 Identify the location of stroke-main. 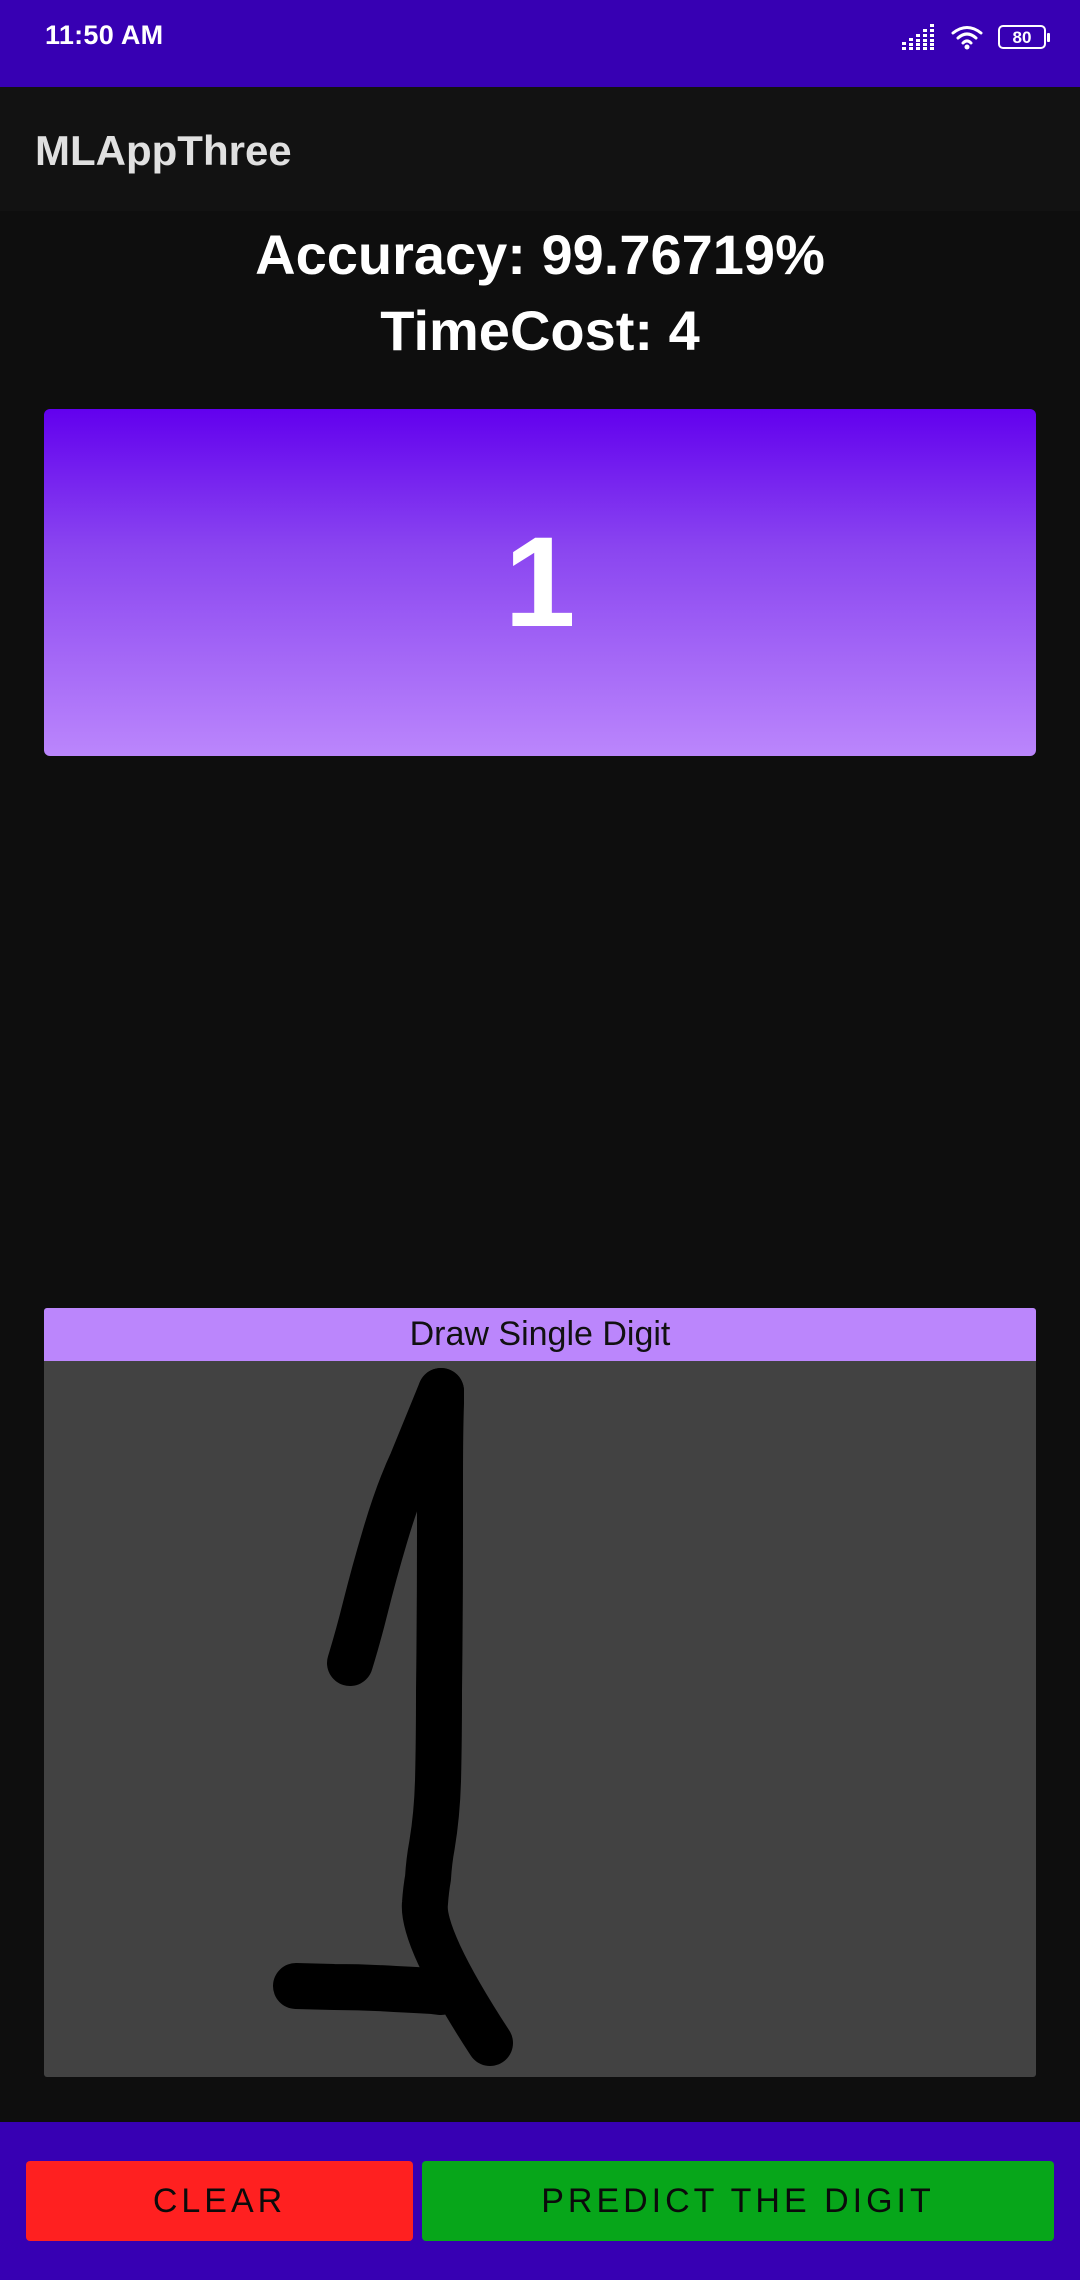
(457, 1717).